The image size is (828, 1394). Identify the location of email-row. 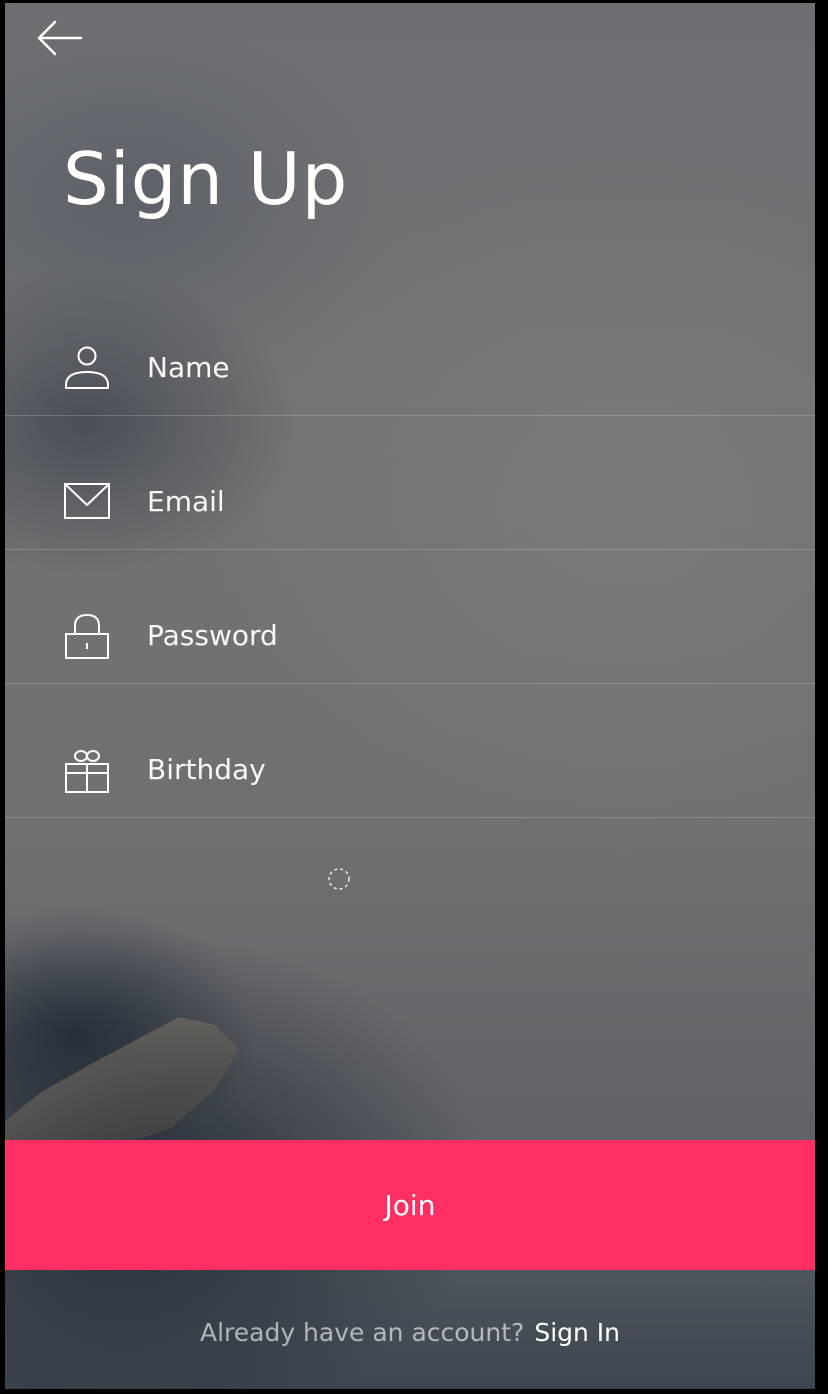
(410, 483).